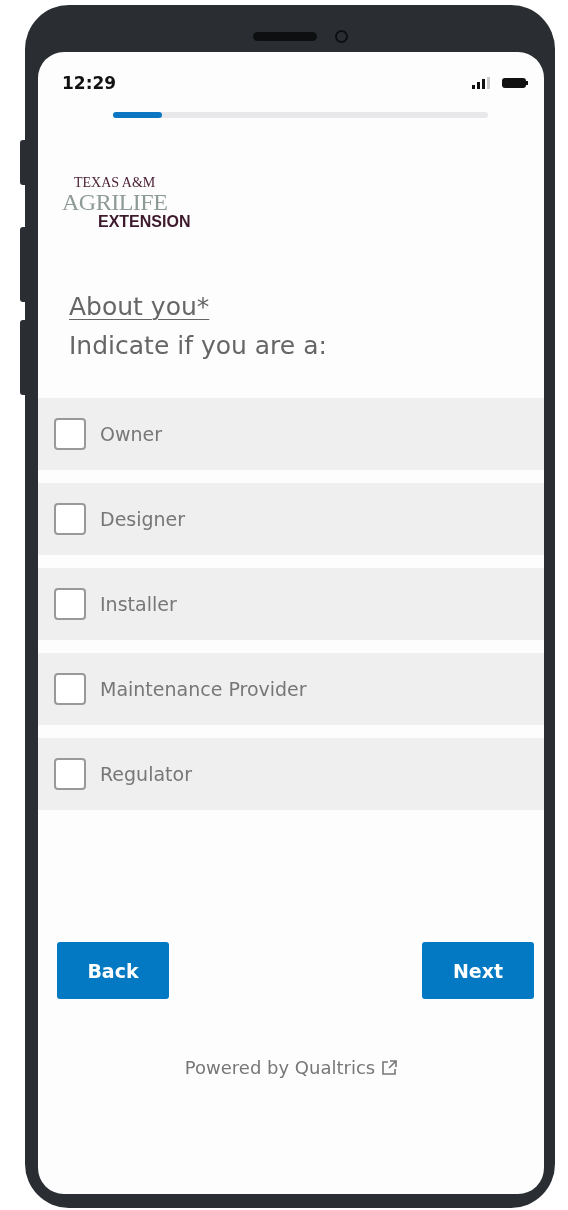 The width and height of the screenshot is (568, 1210). What do you see at coordinates (131, 434) in the screenshot?
I see `option-label: Owner` at bounding box center [131, 434].